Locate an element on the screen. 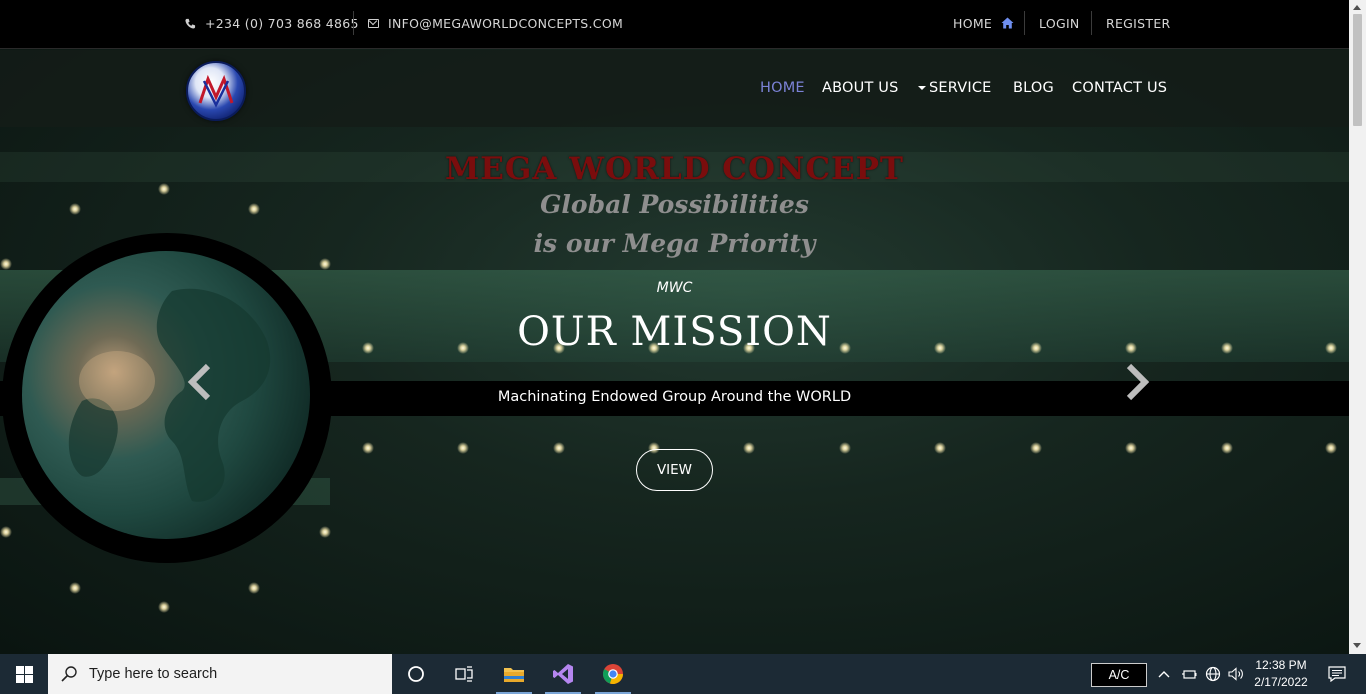  hero-brand-title: MEGA WORLD CONCEPT is located at coordinates (674, 169).